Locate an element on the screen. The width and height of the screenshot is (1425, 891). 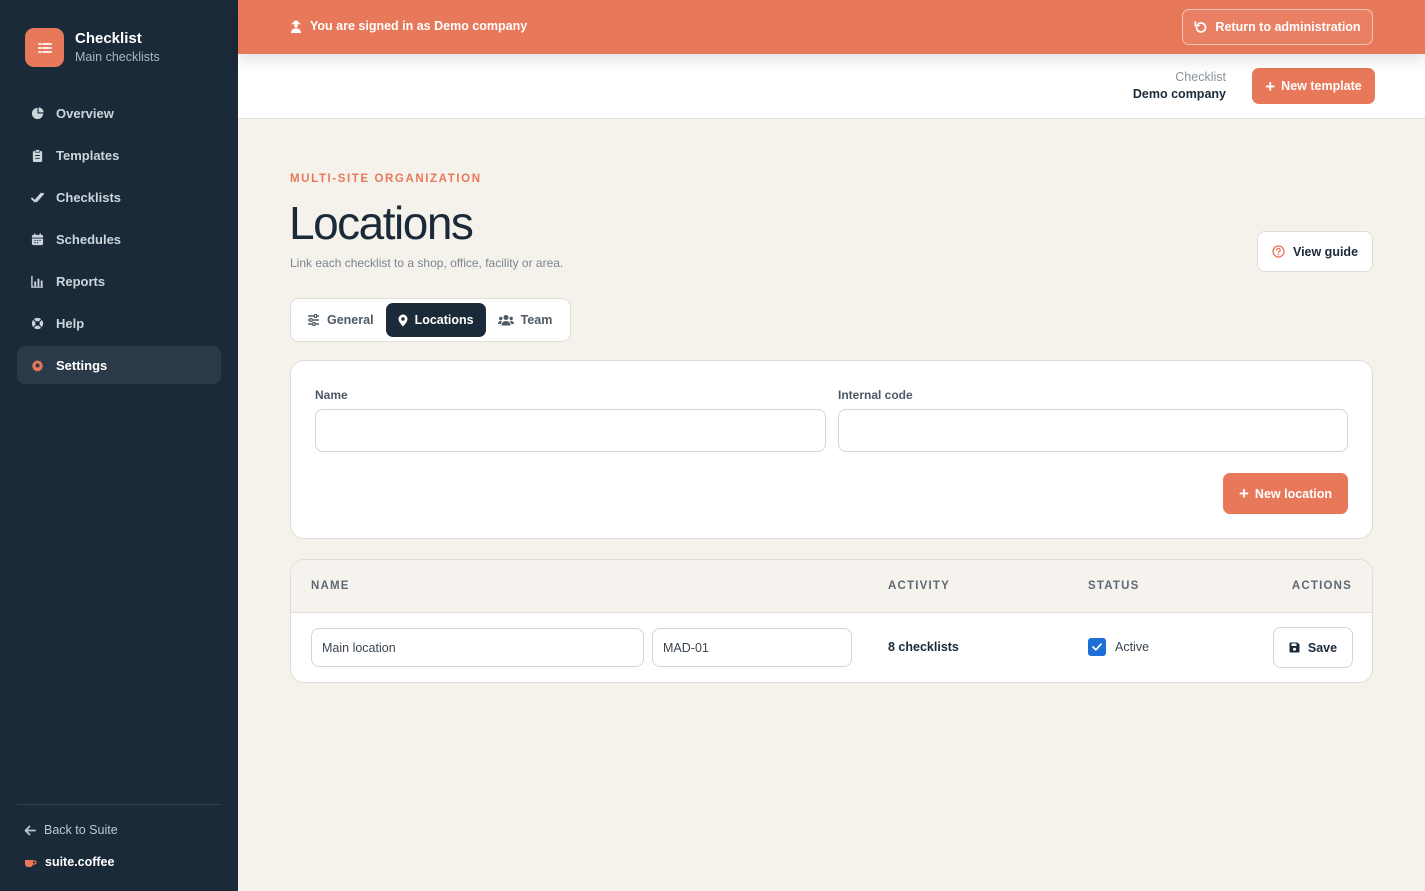
return-label: Return to administration is located at coordinates (1288, 27).